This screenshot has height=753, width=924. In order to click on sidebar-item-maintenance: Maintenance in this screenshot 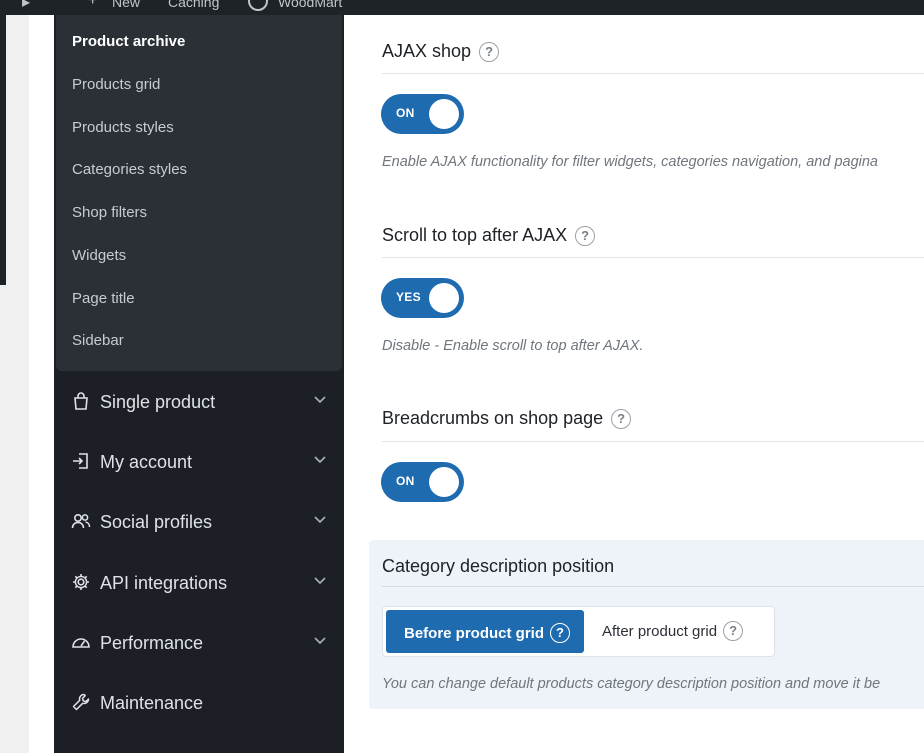, I will do `click(199, 704)`.